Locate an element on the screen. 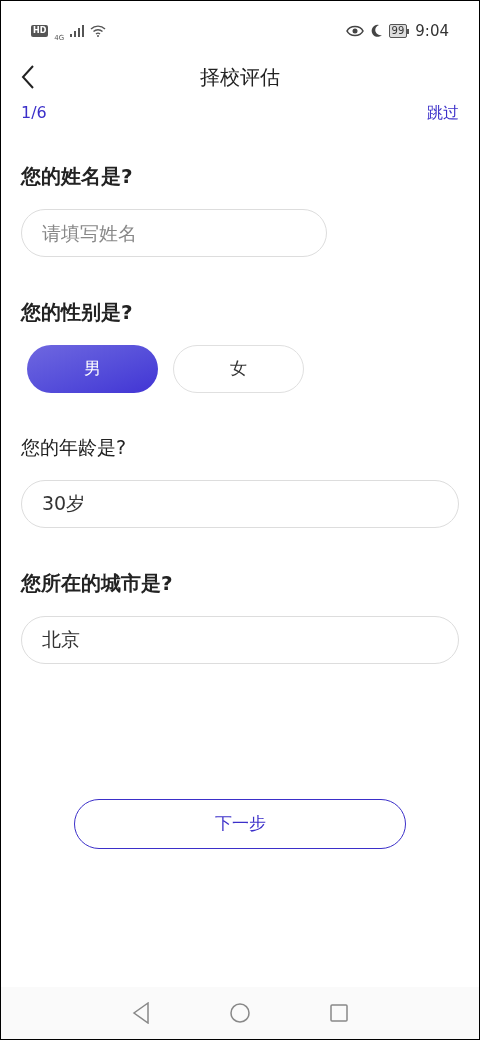  back-nav-icon is located at coordinates (141, 1013).